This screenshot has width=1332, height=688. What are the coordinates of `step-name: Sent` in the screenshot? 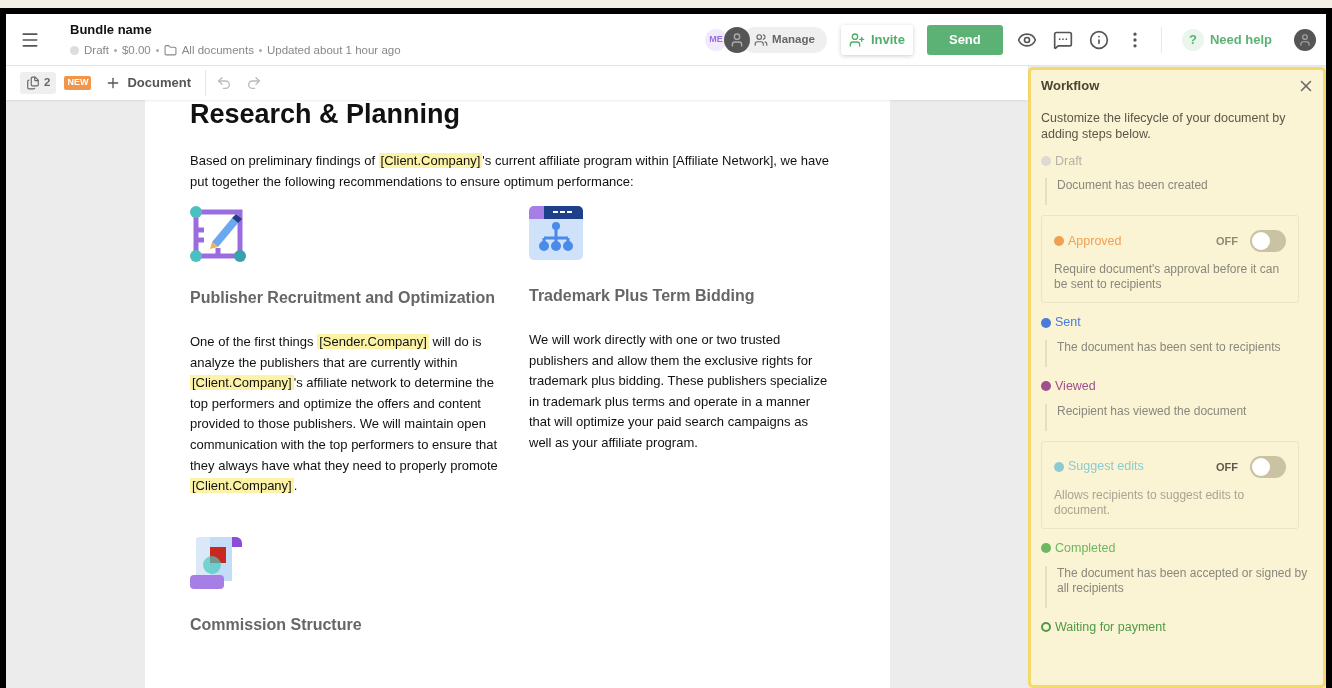 It's located at (1068, 323).